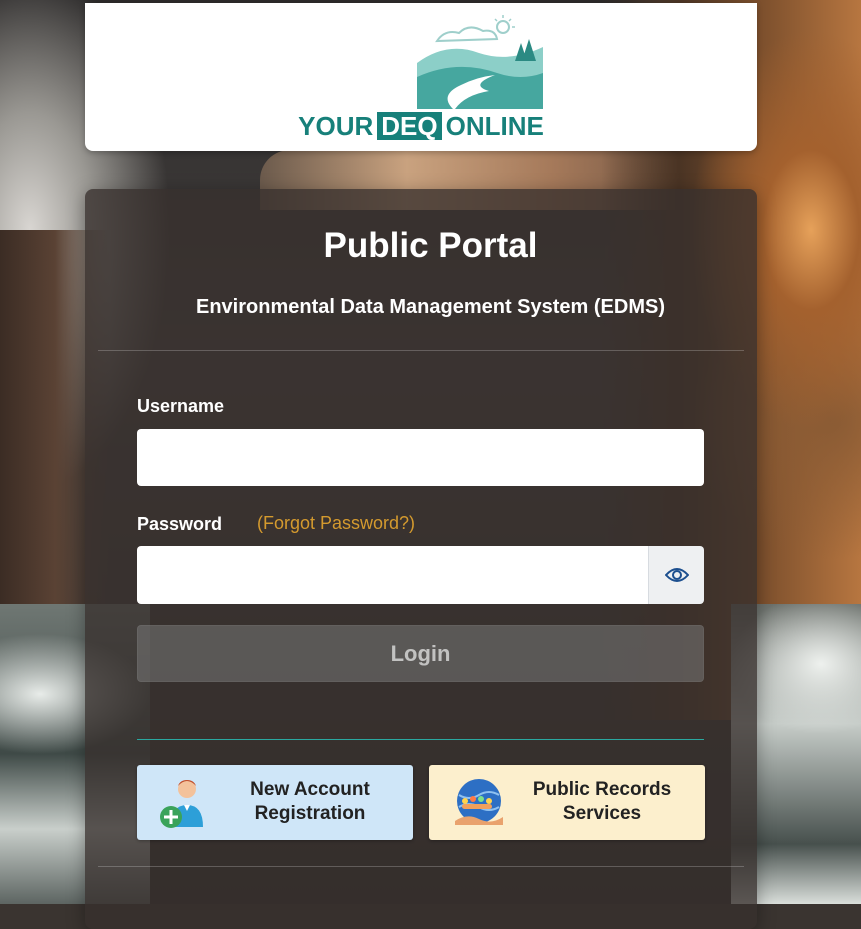  I want to click on page-title: Public Portal, so click(430, 245).